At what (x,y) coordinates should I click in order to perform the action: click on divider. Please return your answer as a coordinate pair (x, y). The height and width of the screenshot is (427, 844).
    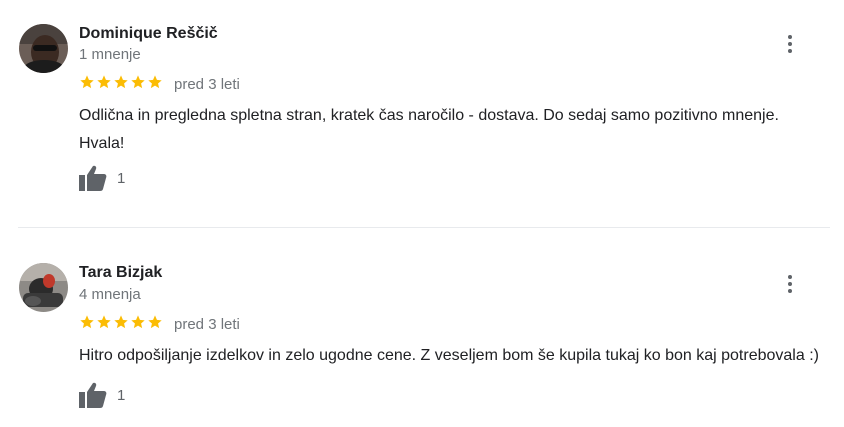
    Looking at the image, I should click on (424, 227).